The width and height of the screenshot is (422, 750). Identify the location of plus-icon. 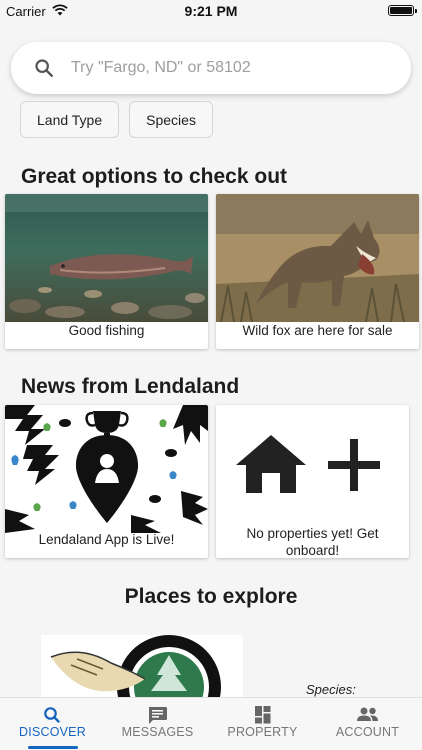
(354, 465).